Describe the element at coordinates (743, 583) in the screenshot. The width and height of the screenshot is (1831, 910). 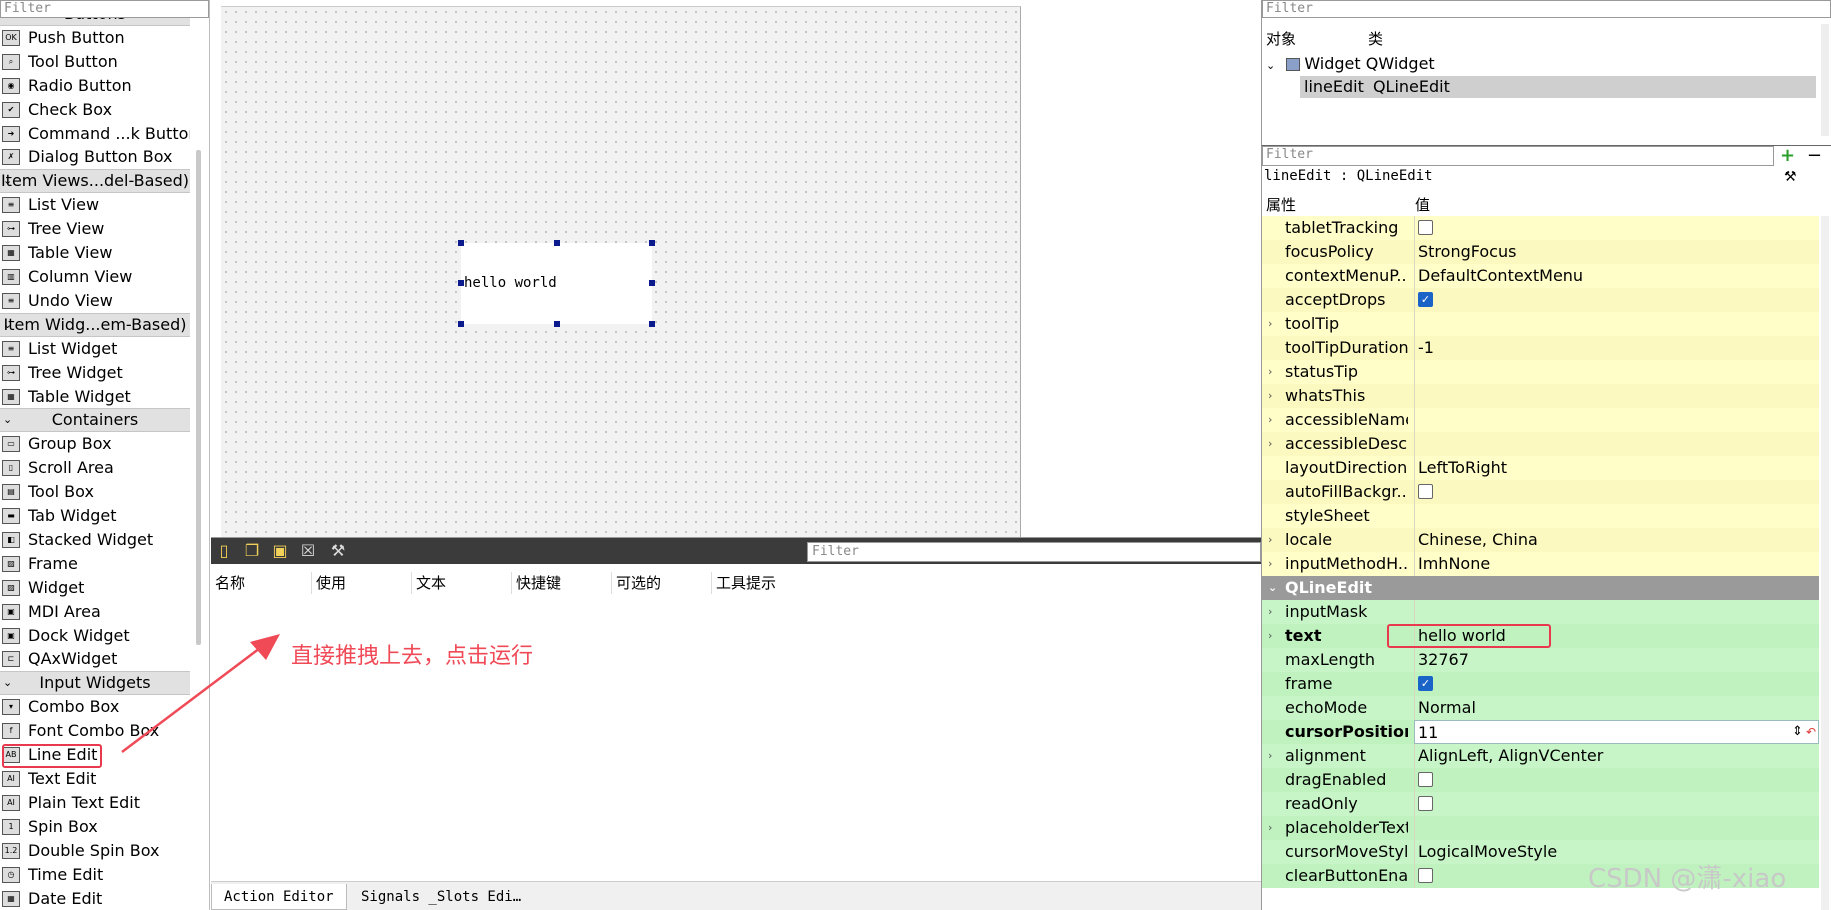
I see `column-header: 工具提示` at that location.